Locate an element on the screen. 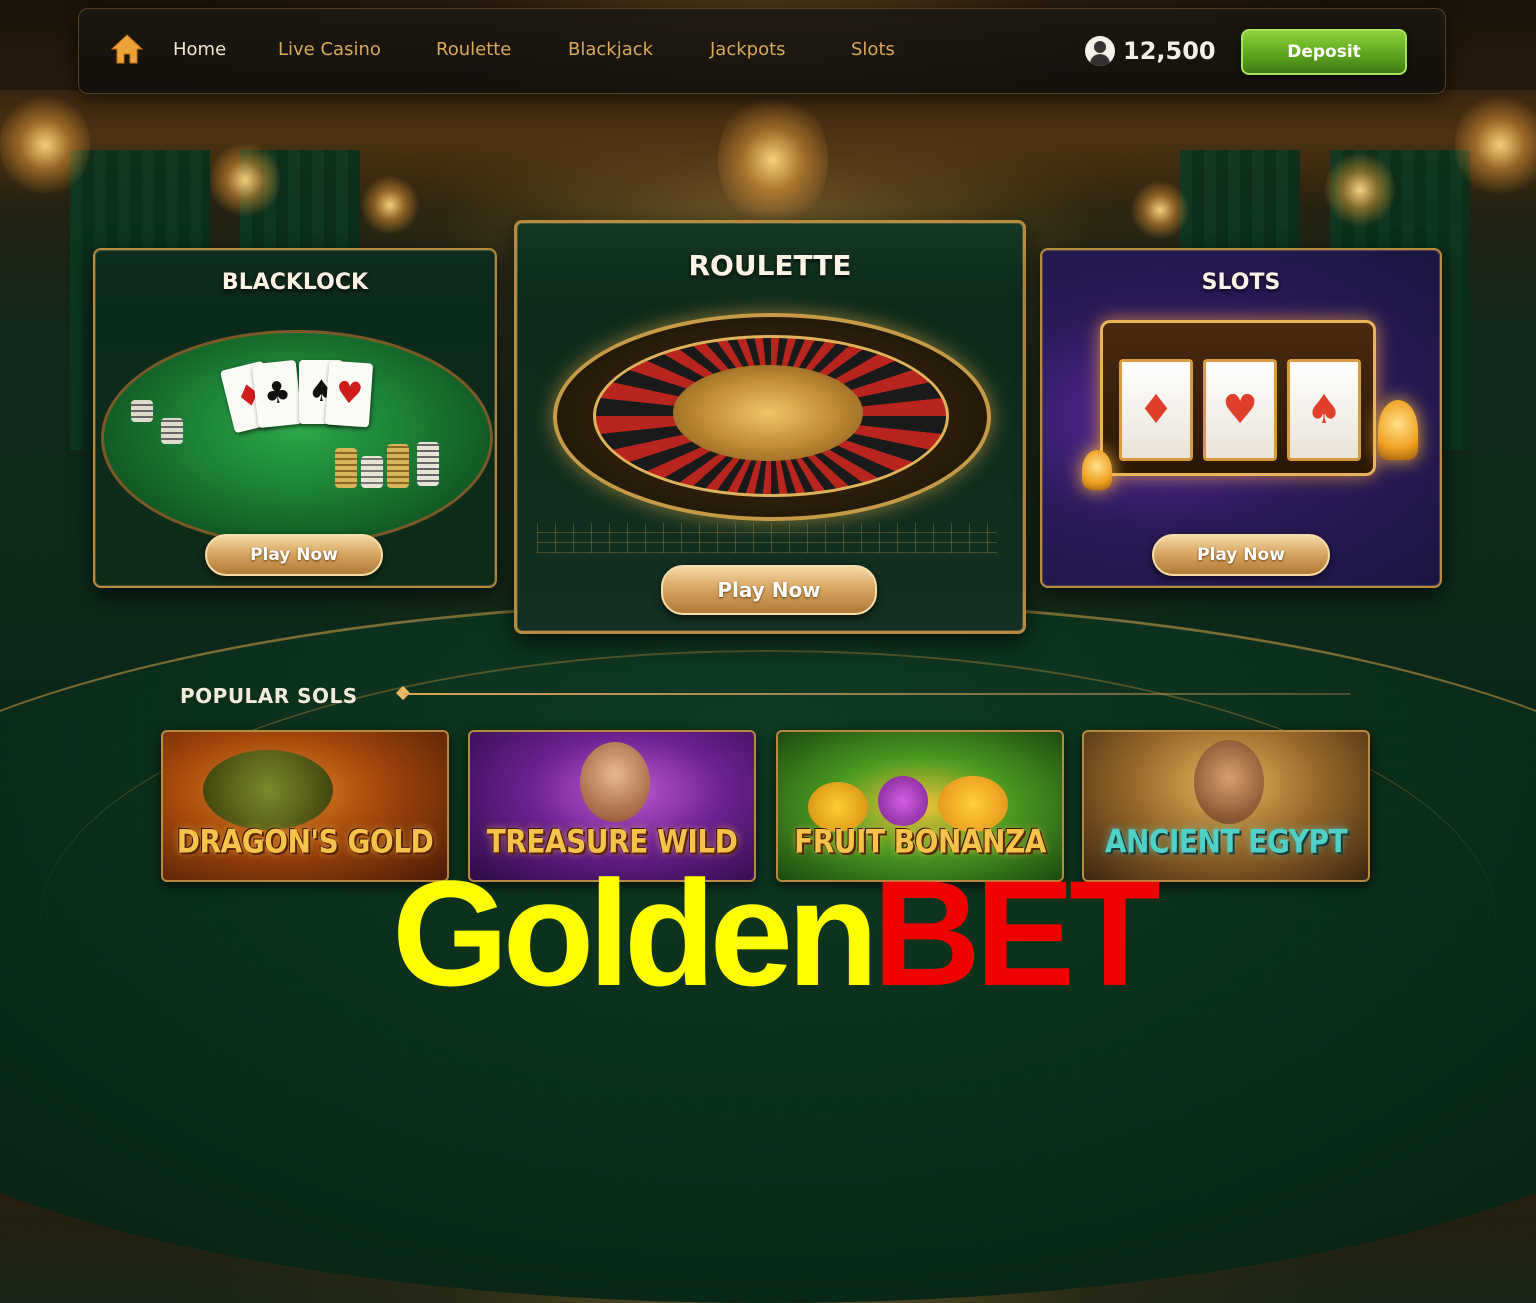 The width and height of the screenshot is (1536, 1303). deposit-button: Deposit is located at coordinates (1324, 52).